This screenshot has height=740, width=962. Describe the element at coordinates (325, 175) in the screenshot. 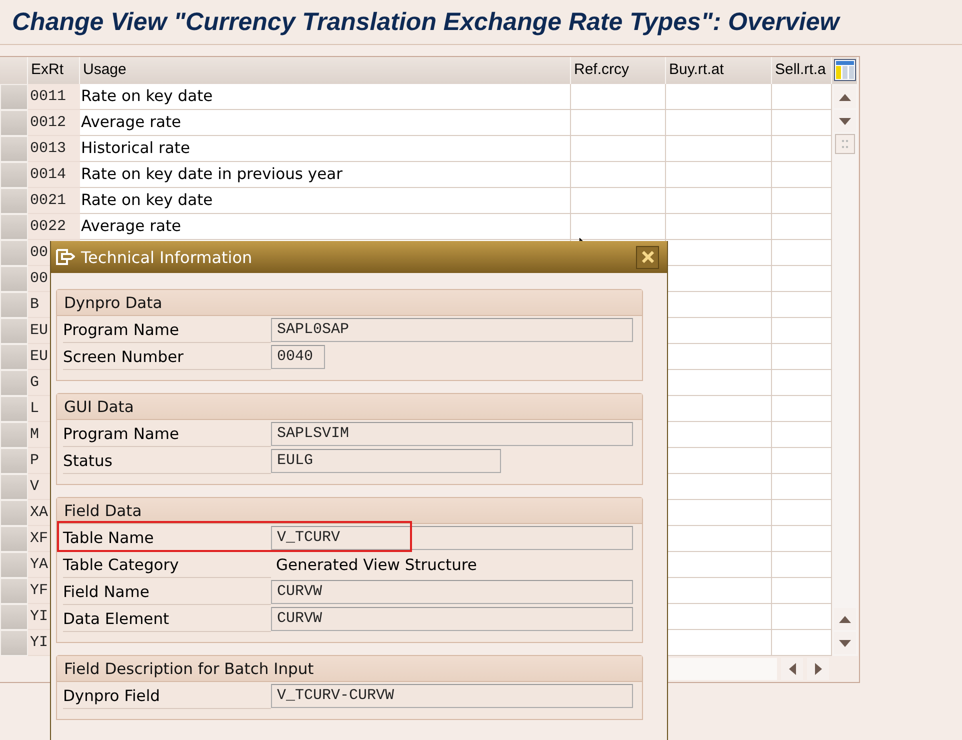

I see `table-cell: Rate on key date in previous year` at that location.